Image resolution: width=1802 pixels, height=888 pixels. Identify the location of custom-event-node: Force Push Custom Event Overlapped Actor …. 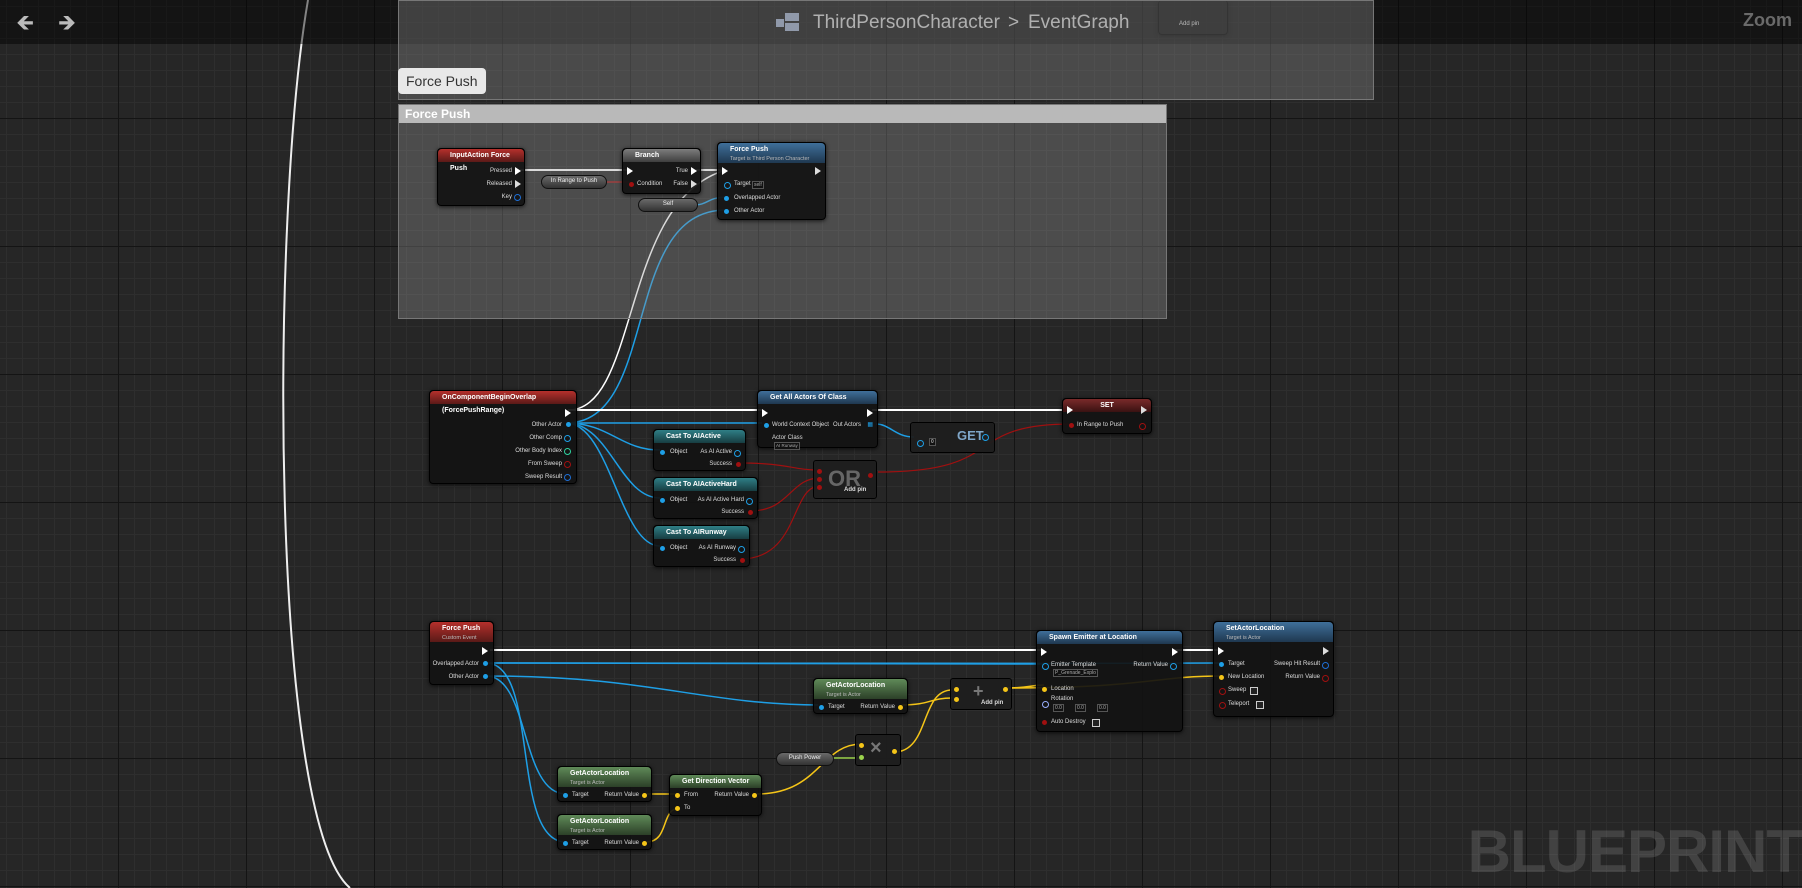
(461, 653).